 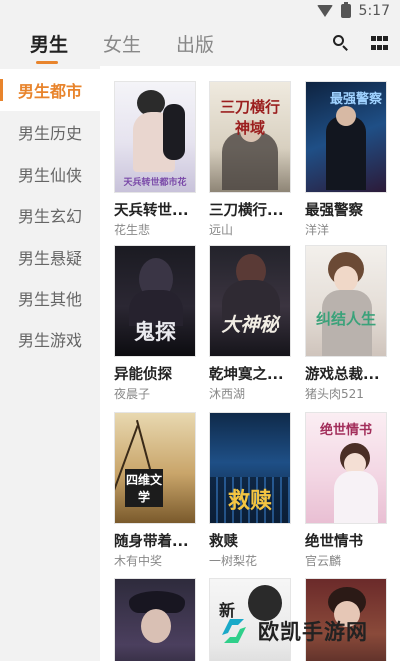 I want to click on tab-male: 男生, so click(x=49, y=43).